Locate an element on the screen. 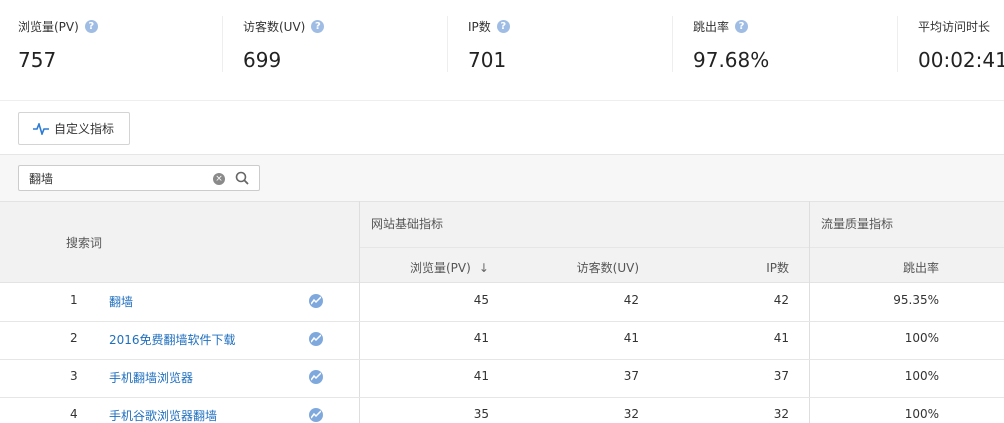 The height and width of the screenshot is (423, 1004). metric-label: 浏览量(PV) is located at coordinates (48, 27).